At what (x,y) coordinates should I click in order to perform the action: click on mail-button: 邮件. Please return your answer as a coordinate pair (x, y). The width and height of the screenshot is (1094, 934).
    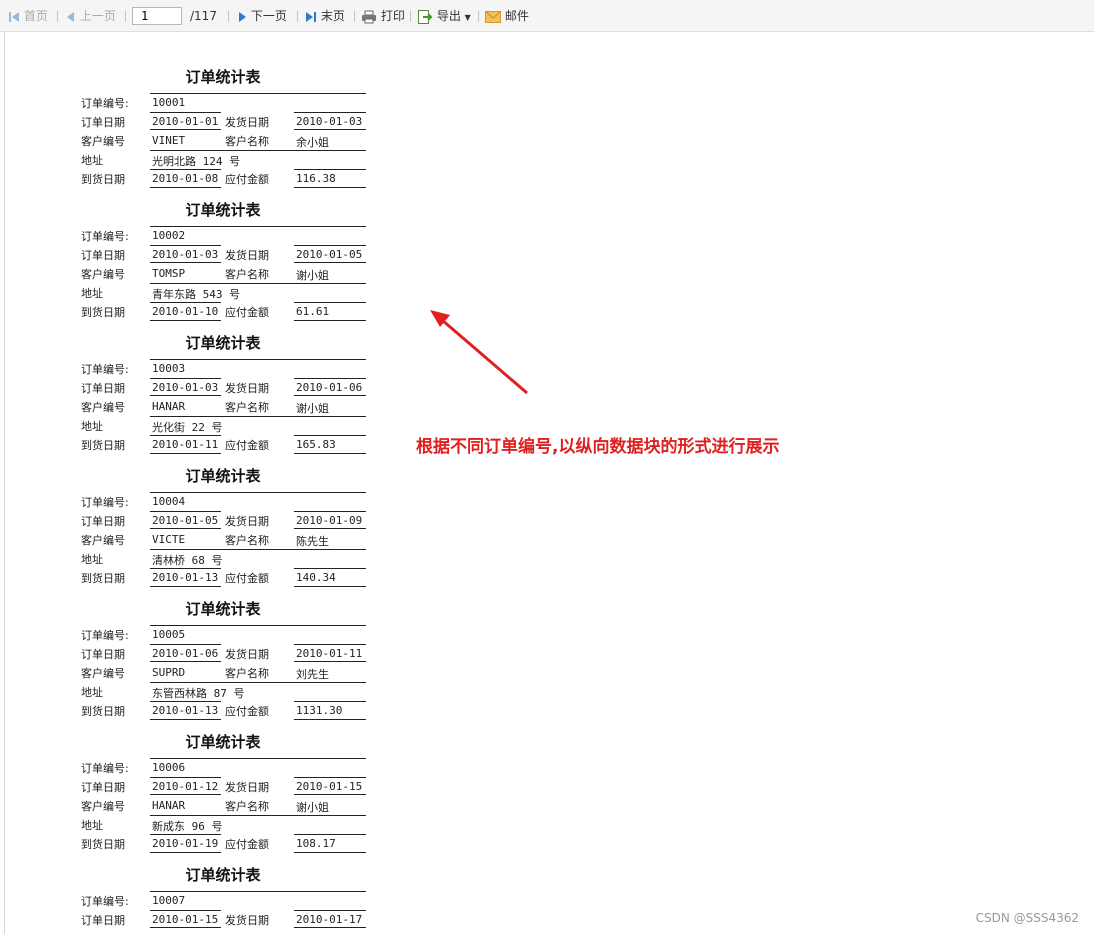
    Looking at the image, I should click on (507, 16).